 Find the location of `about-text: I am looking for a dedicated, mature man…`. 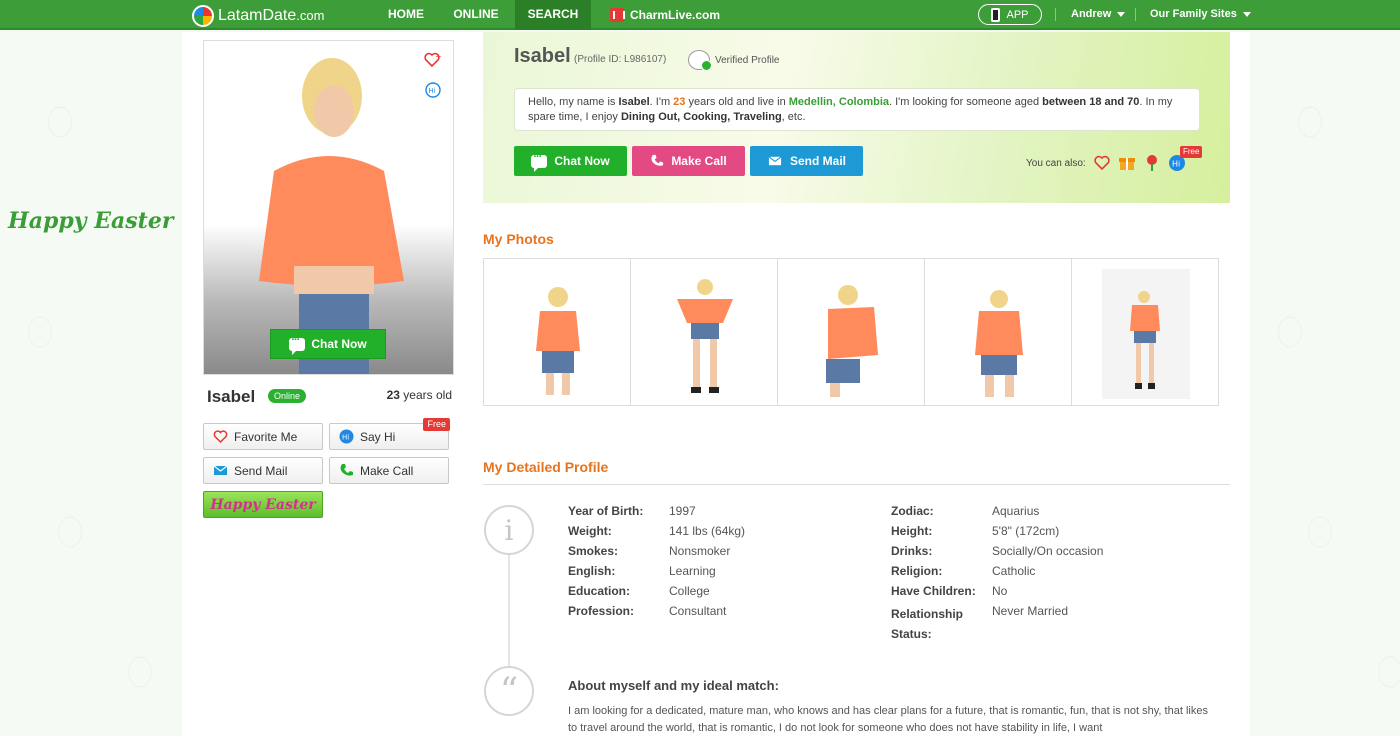

about-text: I am looking for a dedicated, mature man… is located at coordinates (888, 719).